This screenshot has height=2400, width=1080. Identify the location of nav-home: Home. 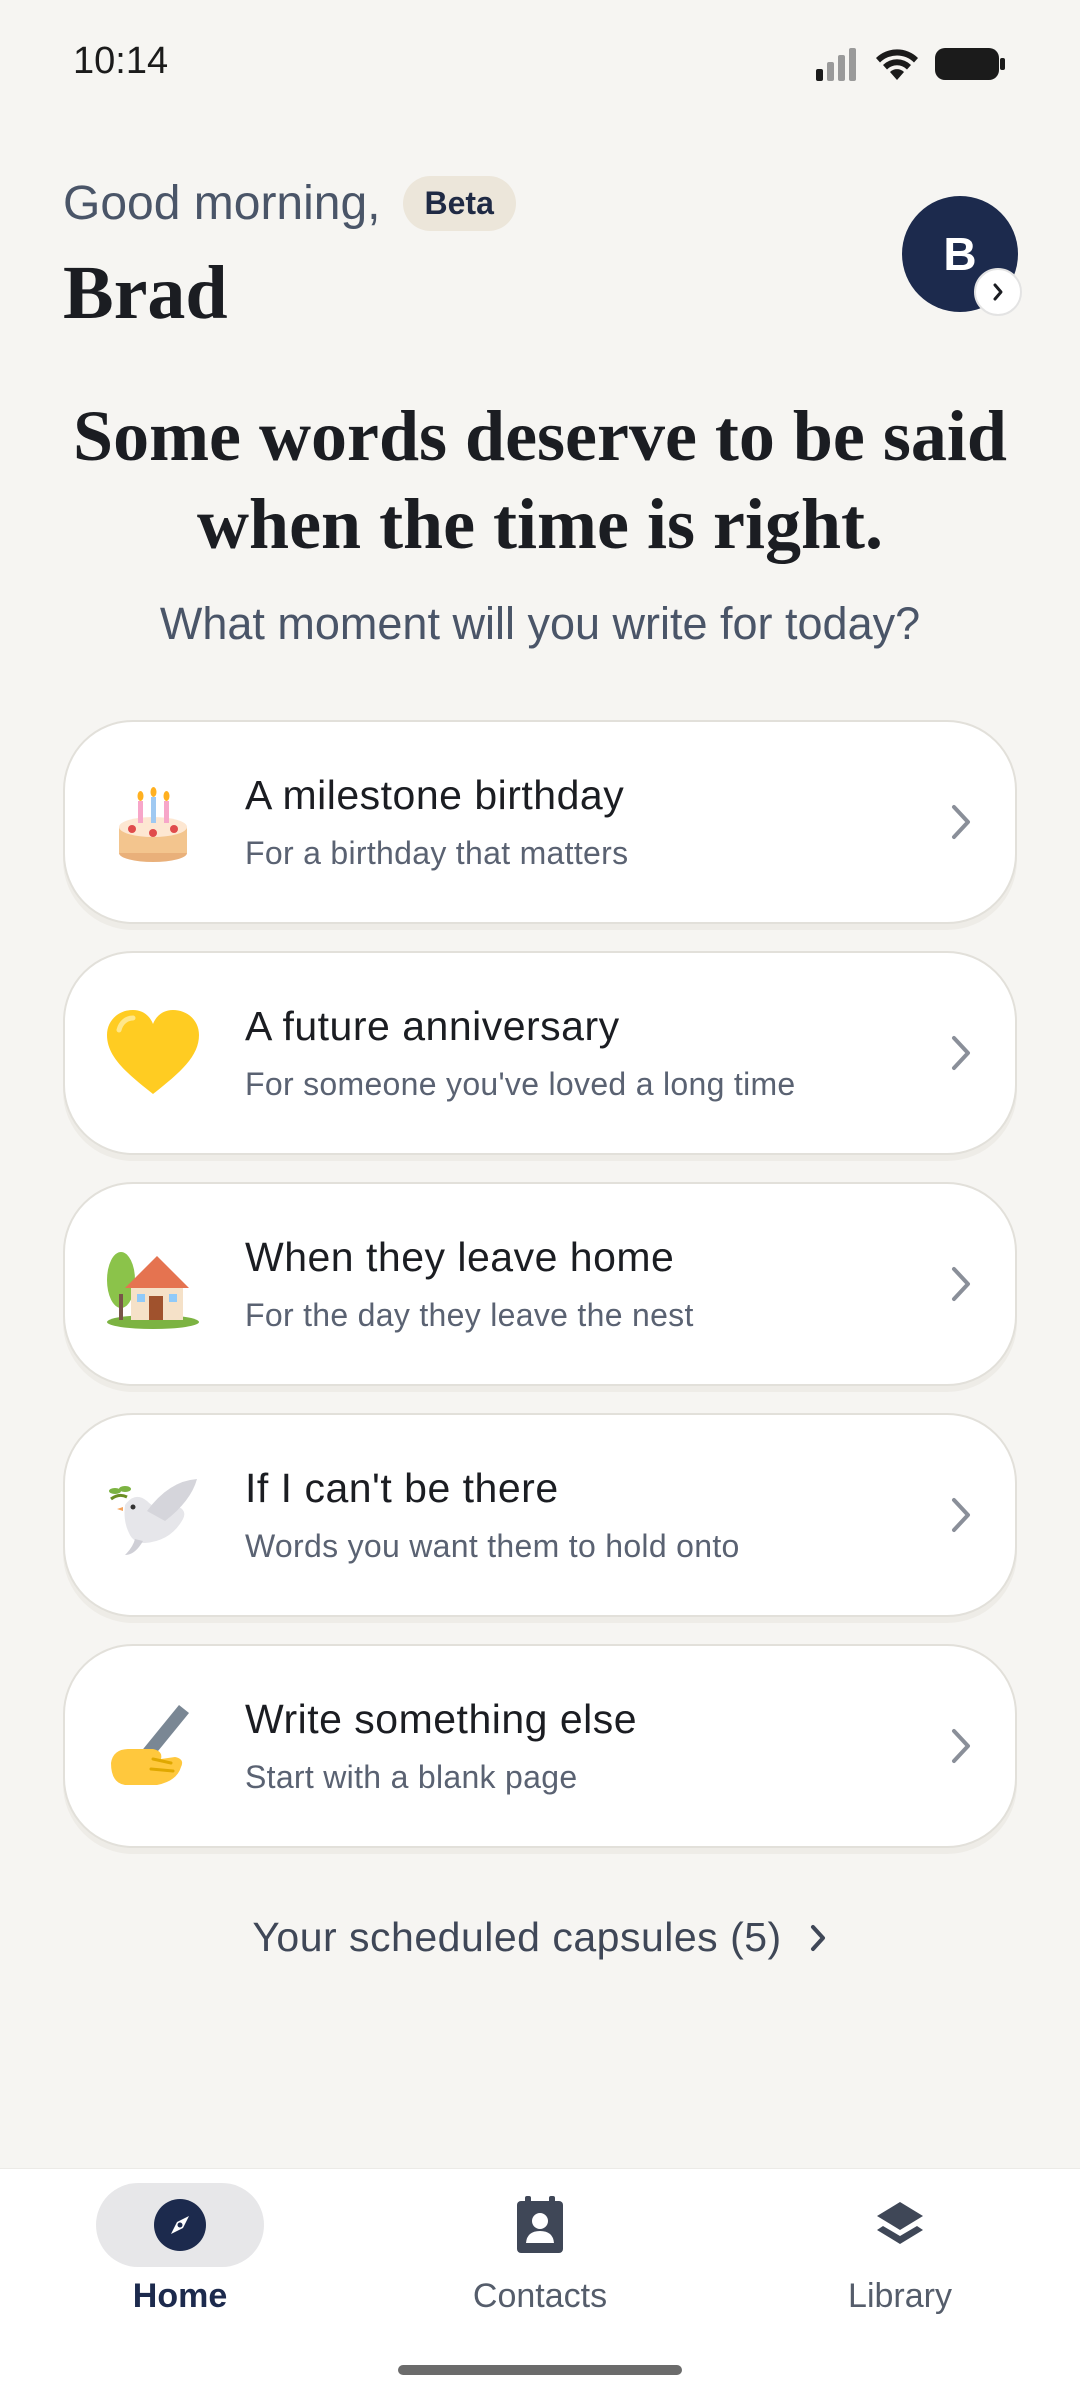
(180, 2249).